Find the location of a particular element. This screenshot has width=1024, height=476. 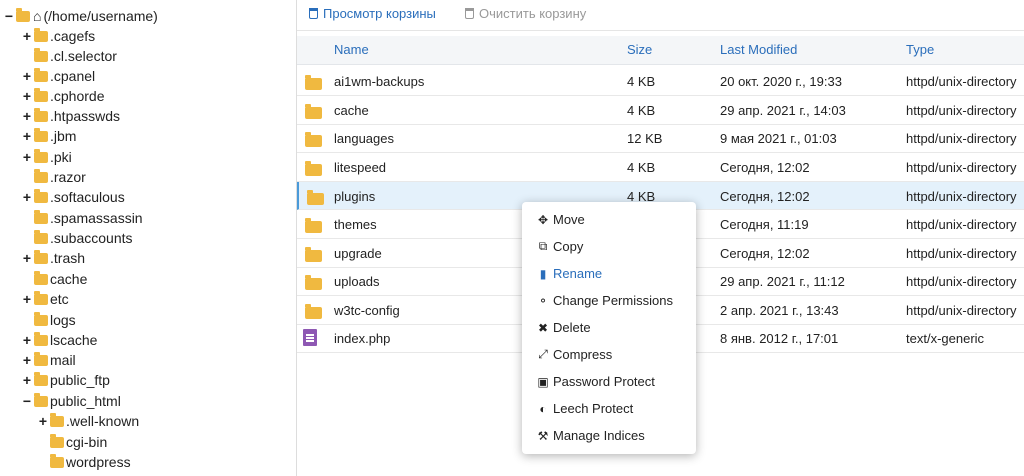

tree-item: + .well-known is located at coordinates (88, 421).